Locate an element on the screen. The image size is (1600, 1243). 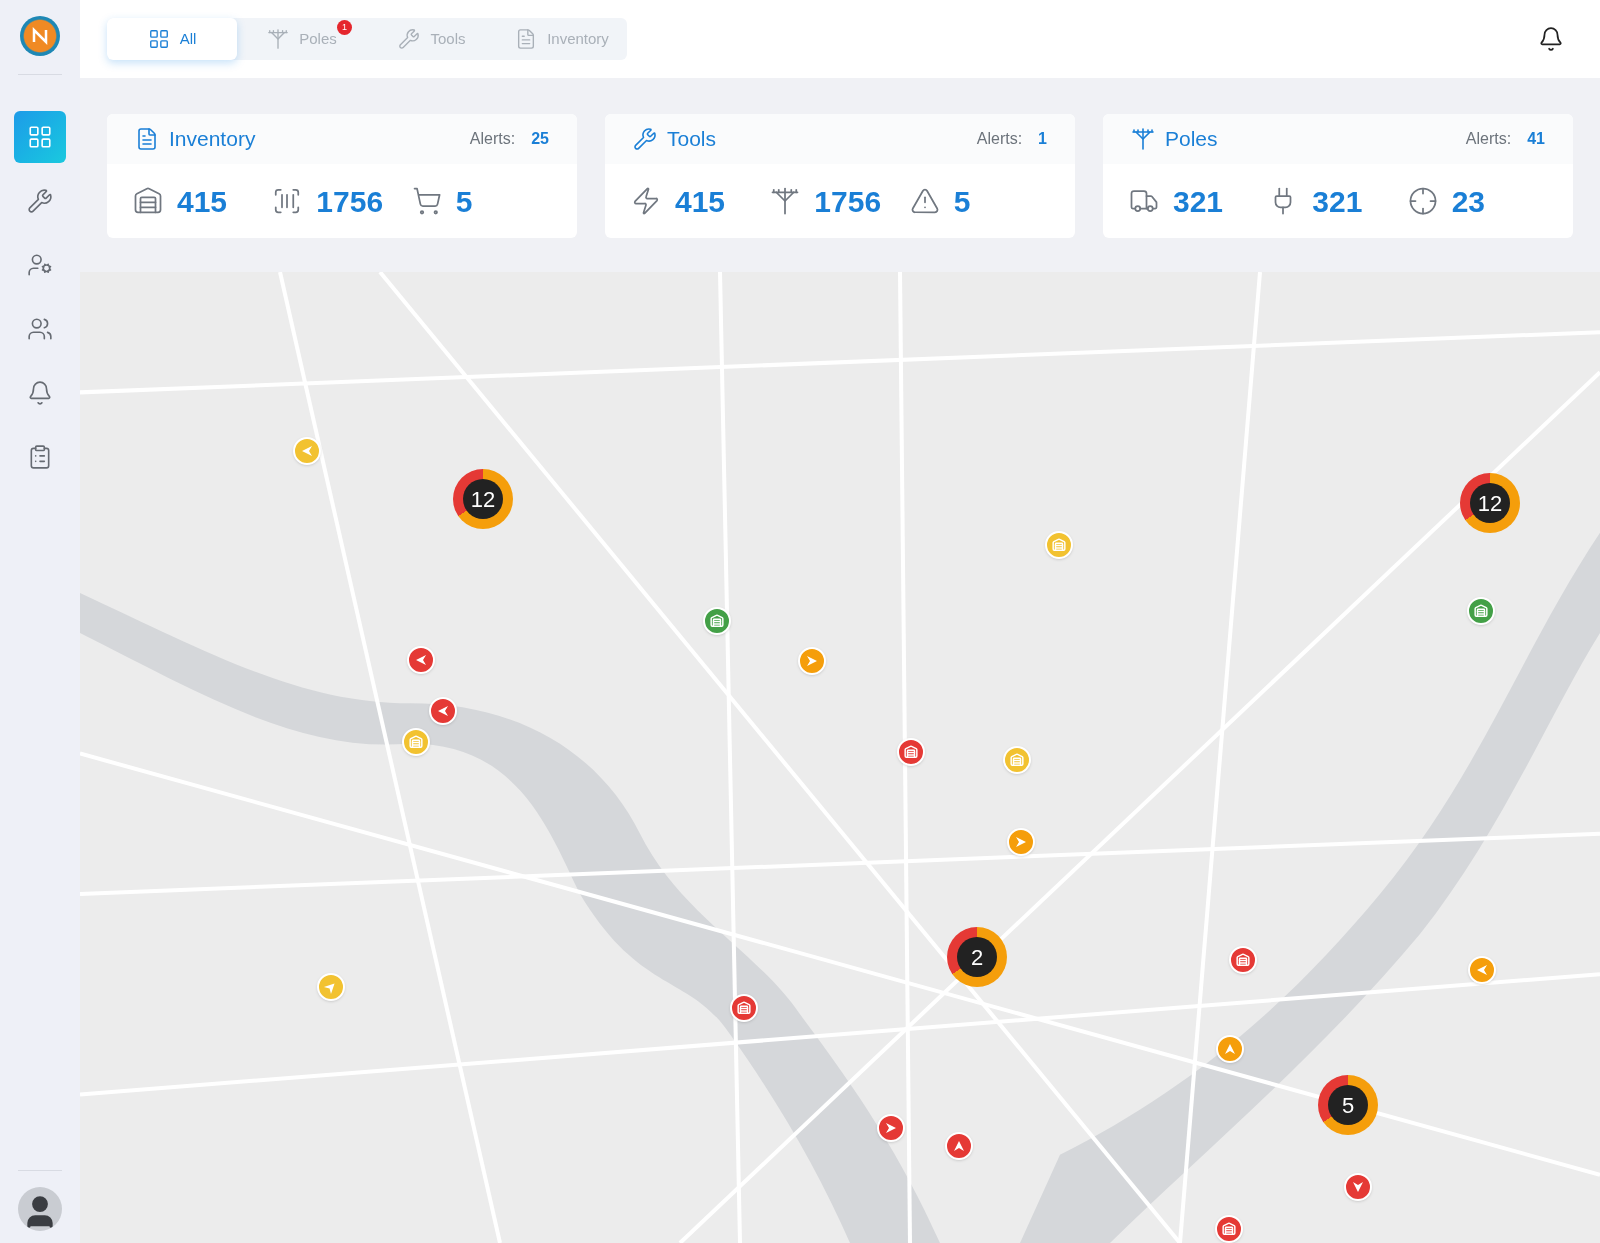
lightning-icon is located at coordinates (646, 201).